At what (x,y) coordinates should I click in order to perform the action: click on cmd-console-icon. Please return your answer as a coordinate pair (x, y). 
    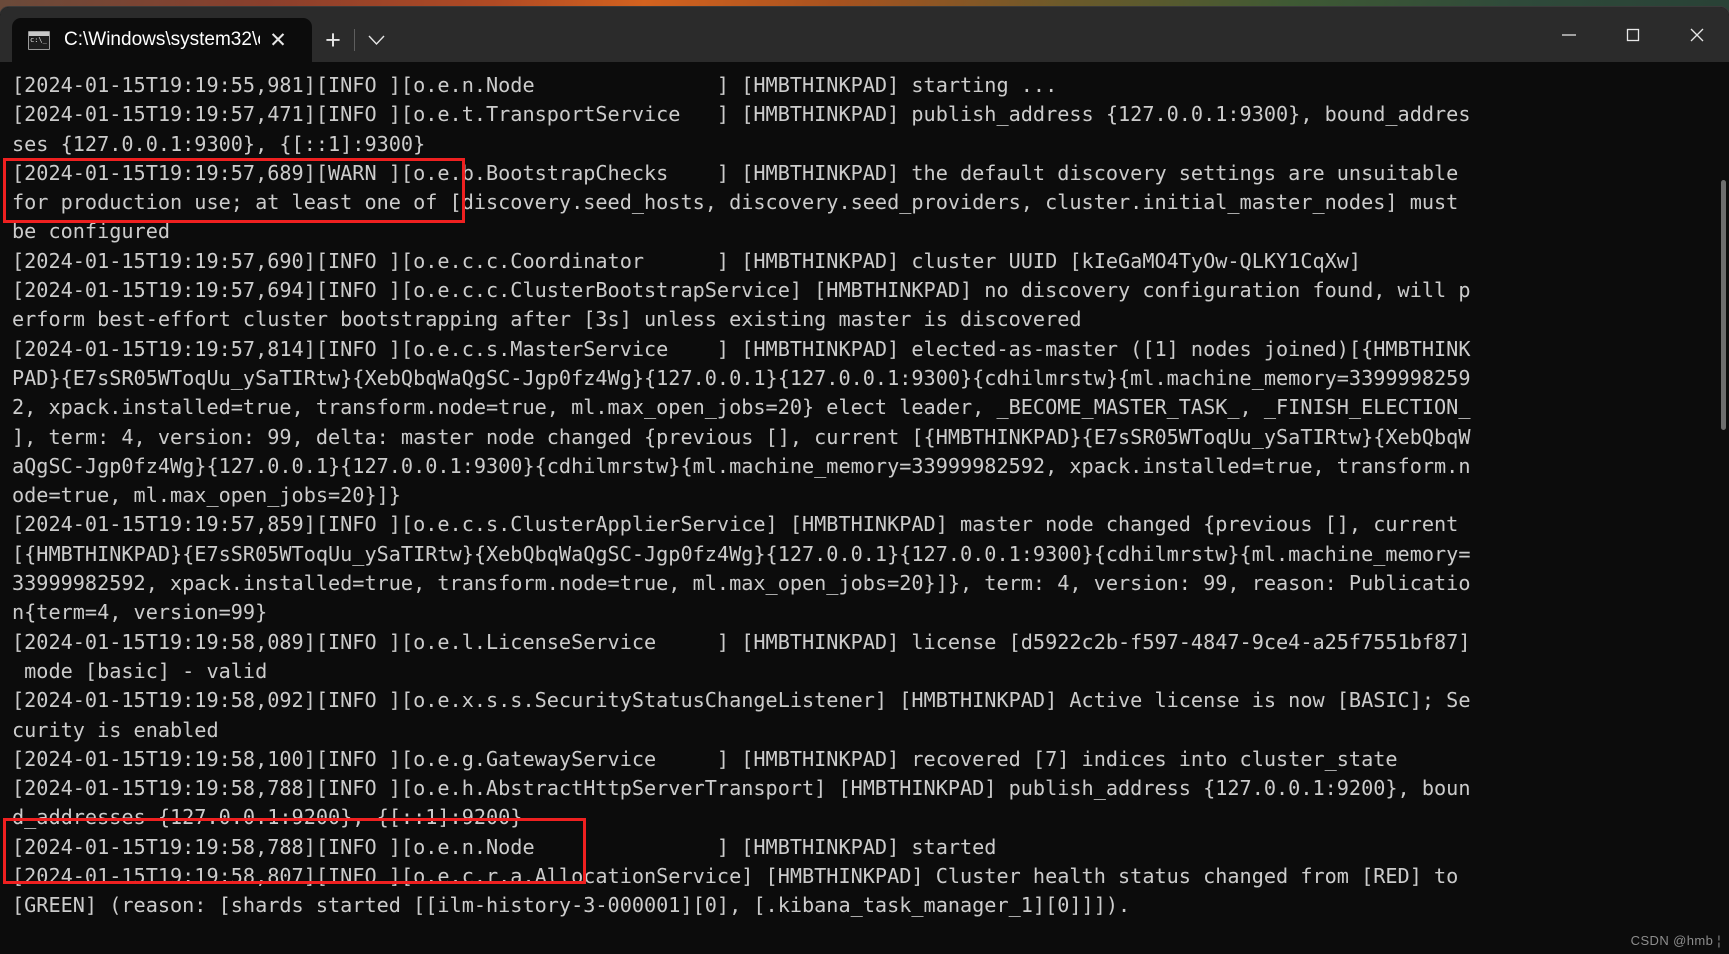
    Looking at the image, I should click on (39, 40).